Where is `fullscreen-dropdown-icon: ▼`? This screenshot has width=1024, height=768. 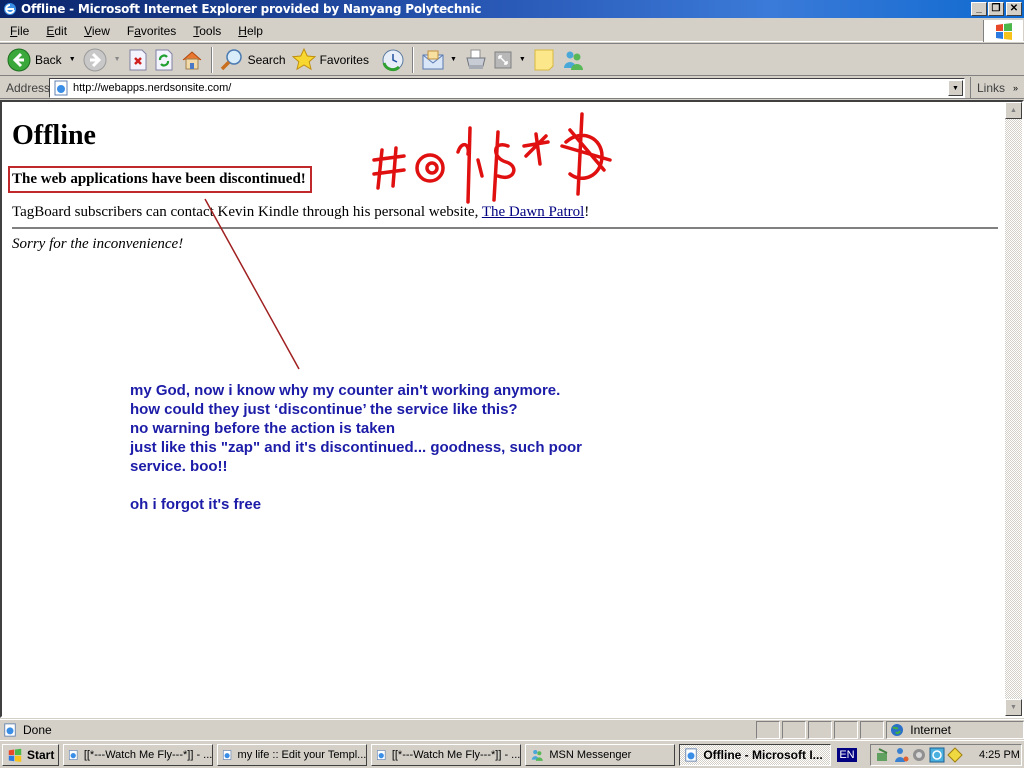 fullscreen-dropdown-icon: ▼ is located at coordinates (522, 59).